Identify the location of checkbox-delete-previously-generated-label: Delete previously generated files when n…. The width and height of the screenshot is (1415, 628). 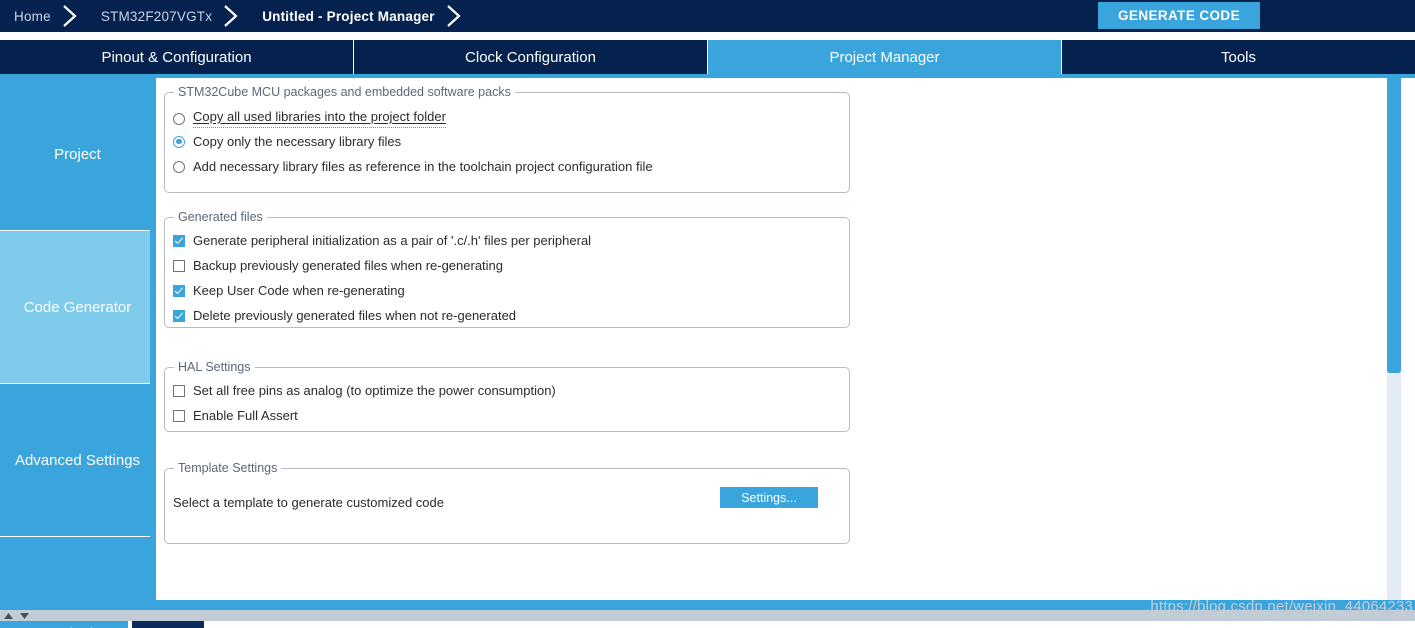
(355, 315).